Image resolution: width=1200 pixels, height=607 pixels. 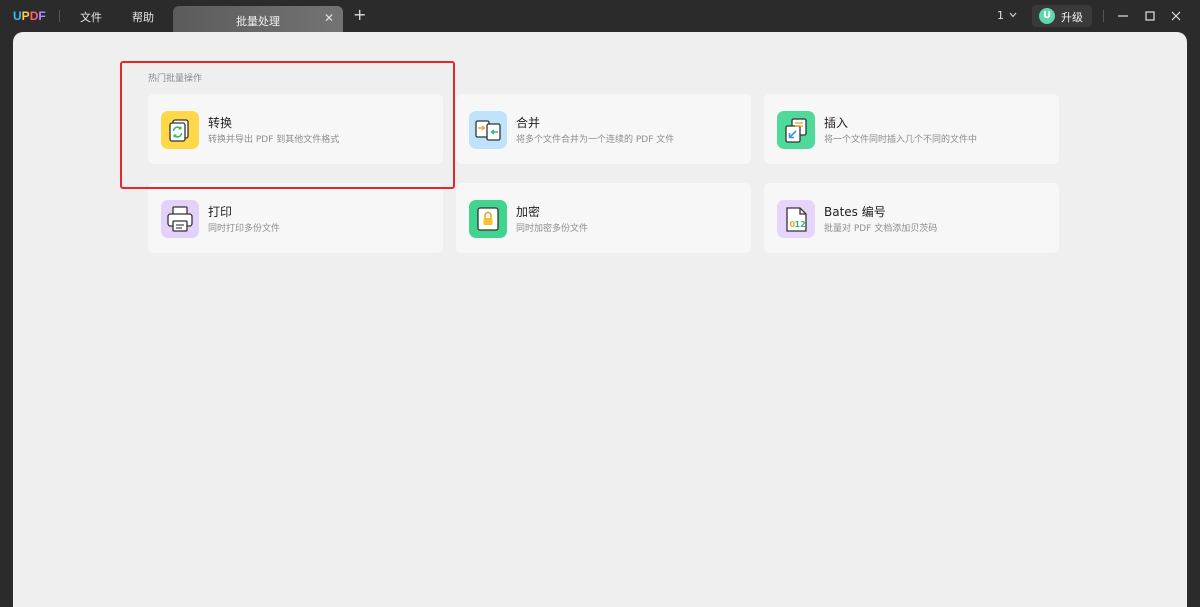 What do you see at coordinates (220, 212) in the screenshot?
I see `card-title: 打印` at bounding box center [220, 212].